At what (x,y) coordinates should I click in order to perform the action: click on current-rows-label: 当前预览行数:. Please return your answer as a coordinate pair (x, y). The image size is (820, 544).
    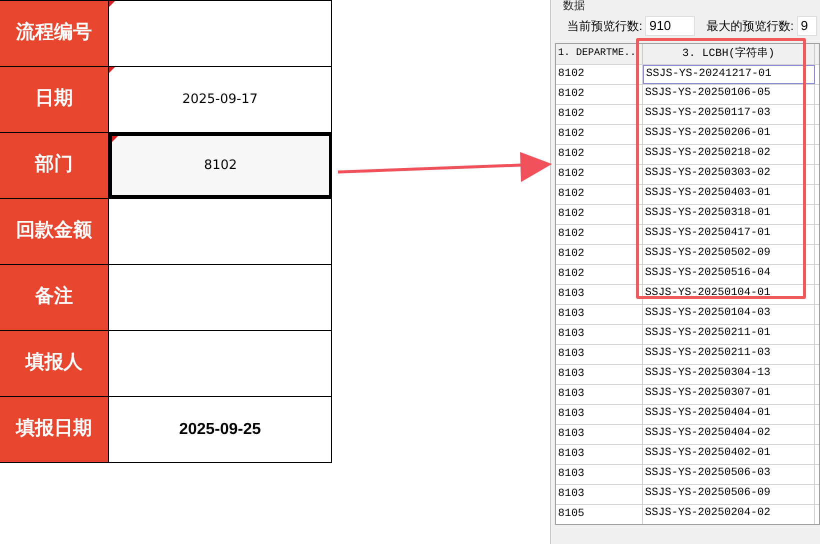
    Looking at the image, I should click on (604, 26).